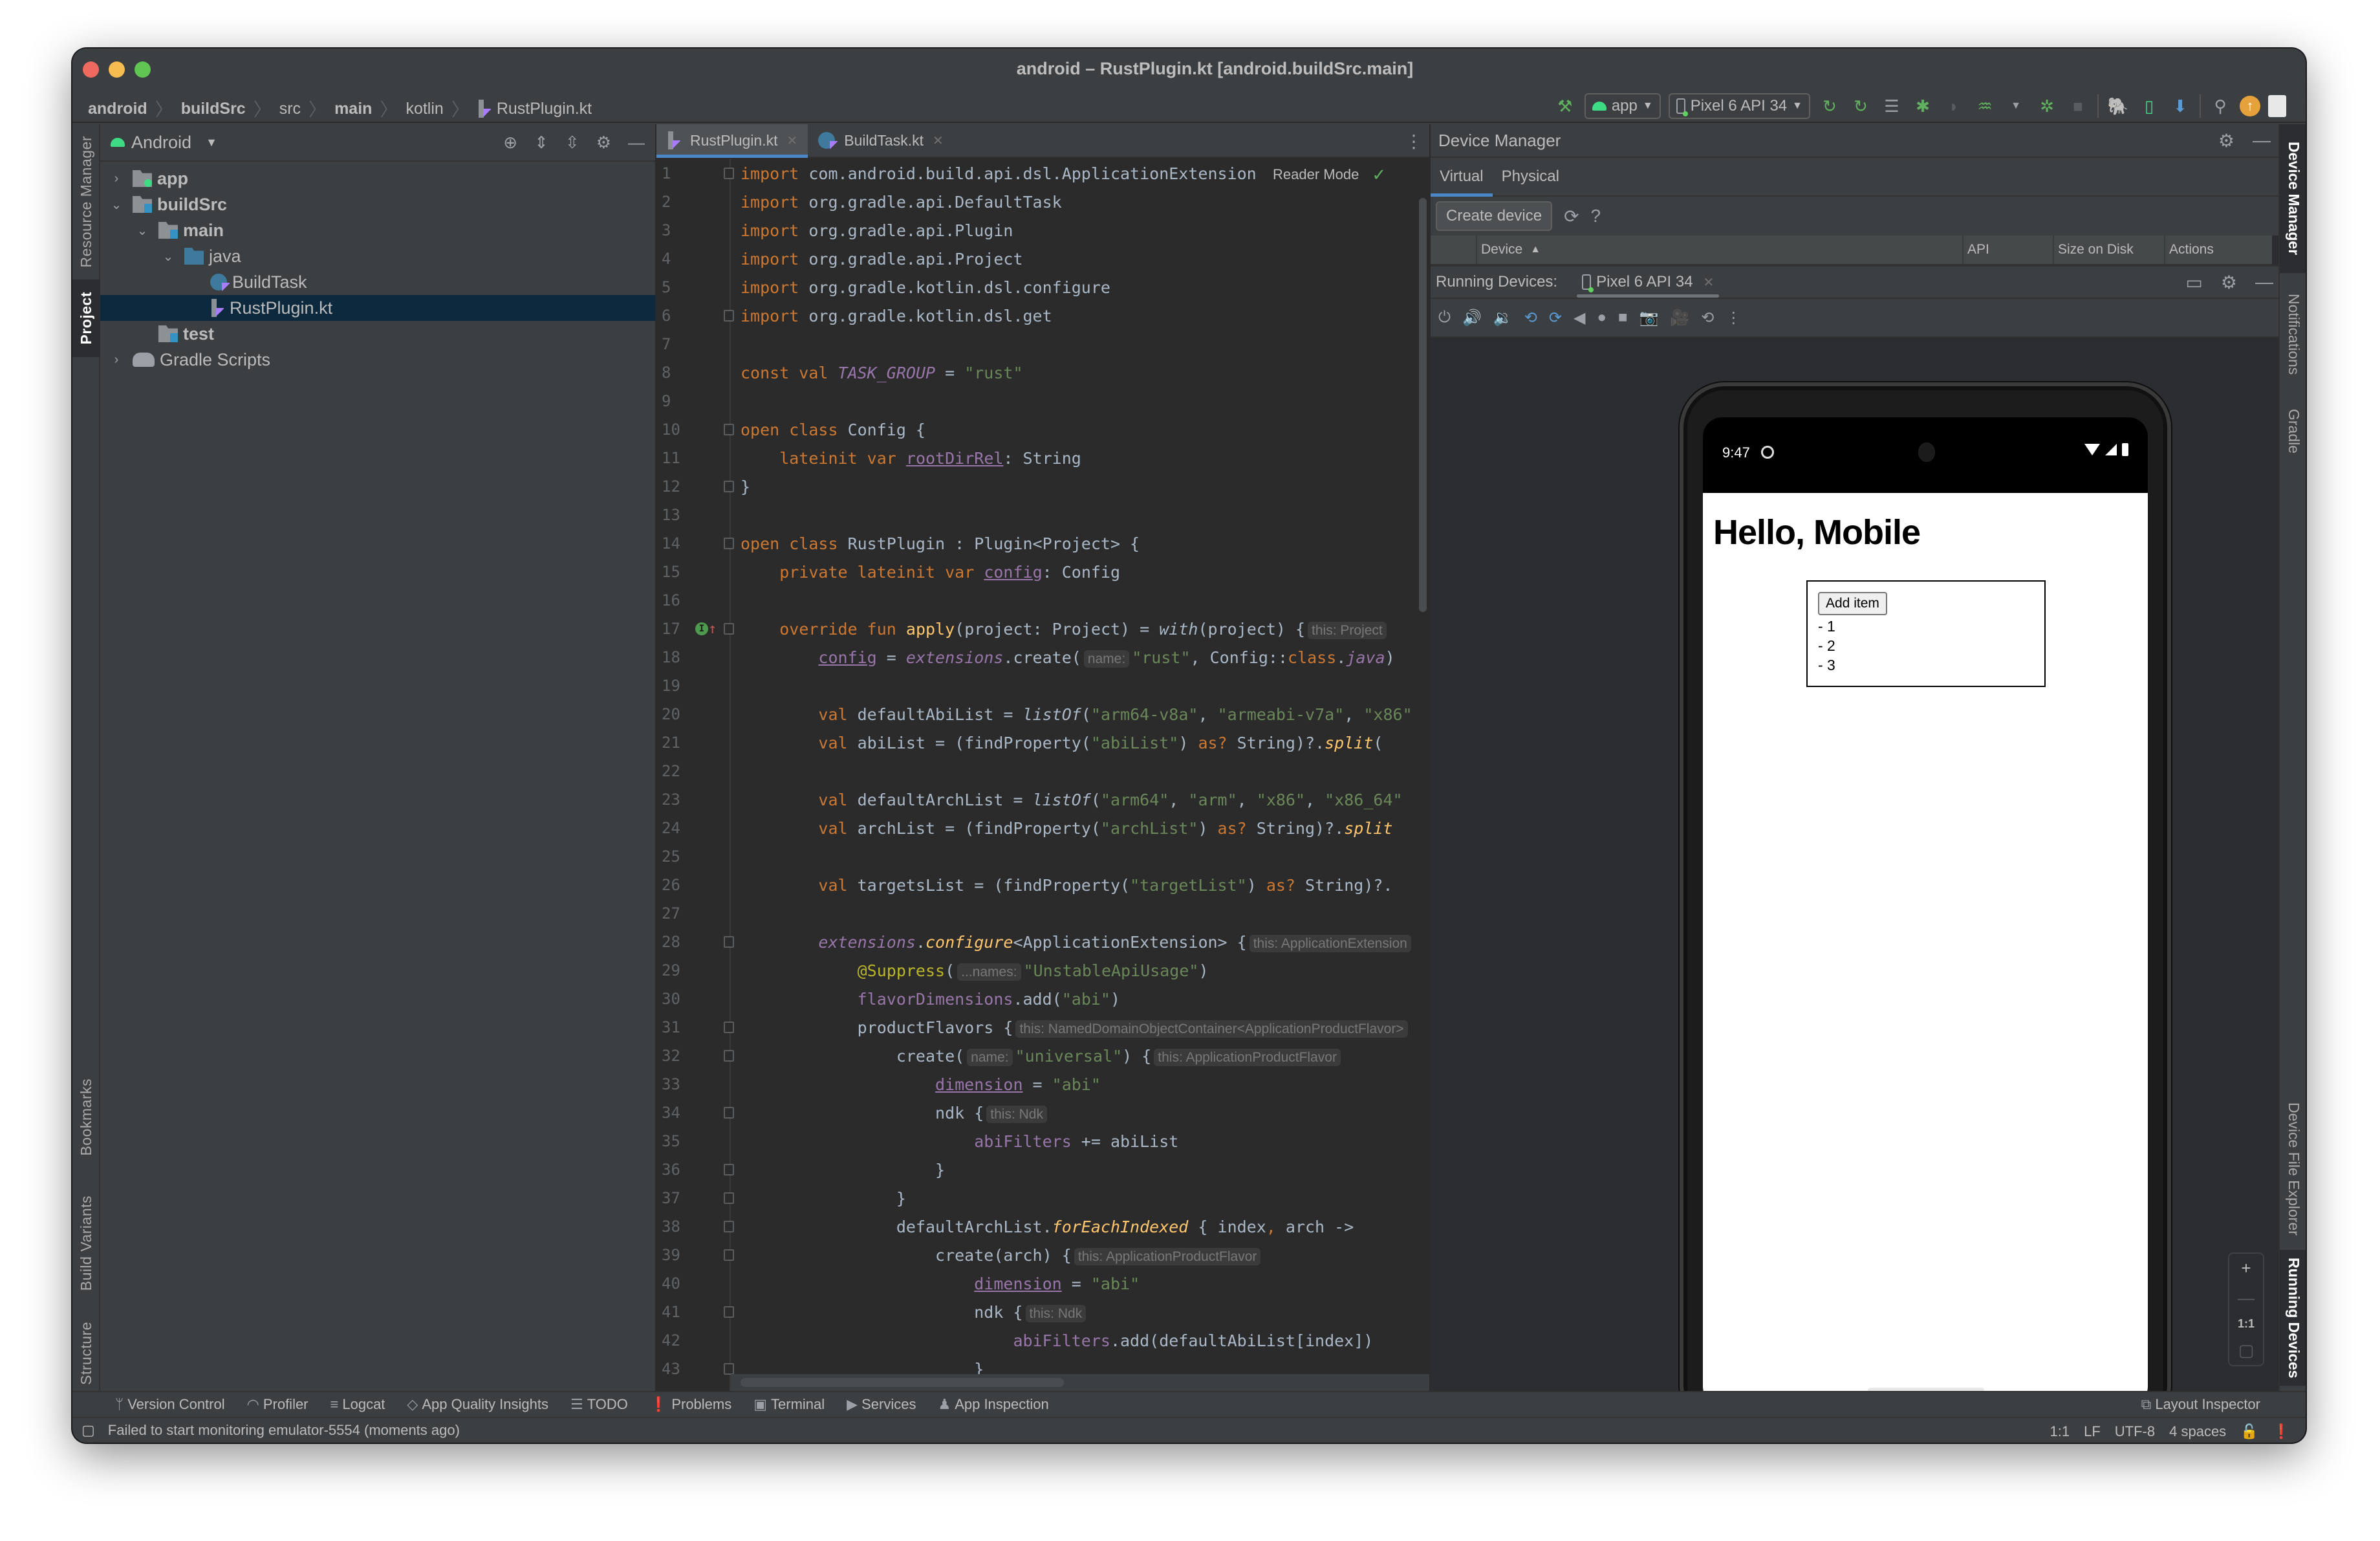 The width and height of the screenshot is (2380, 1541). Describe the element at coordinates (674, 1369) in the screenshot. I see `line-number: 43` at that location.